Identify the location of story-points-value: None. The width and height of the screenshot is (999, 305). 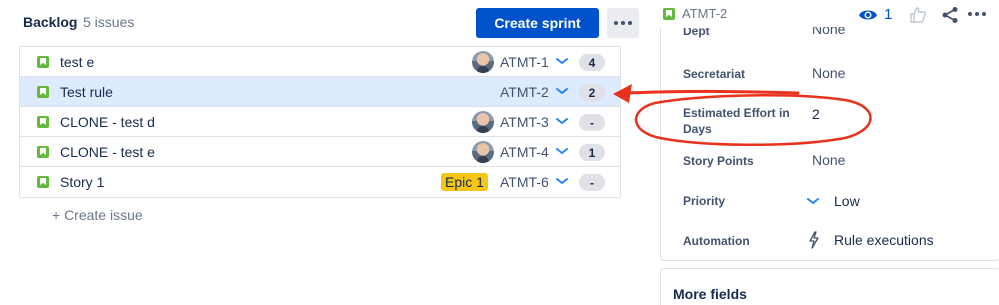
(828, 160).